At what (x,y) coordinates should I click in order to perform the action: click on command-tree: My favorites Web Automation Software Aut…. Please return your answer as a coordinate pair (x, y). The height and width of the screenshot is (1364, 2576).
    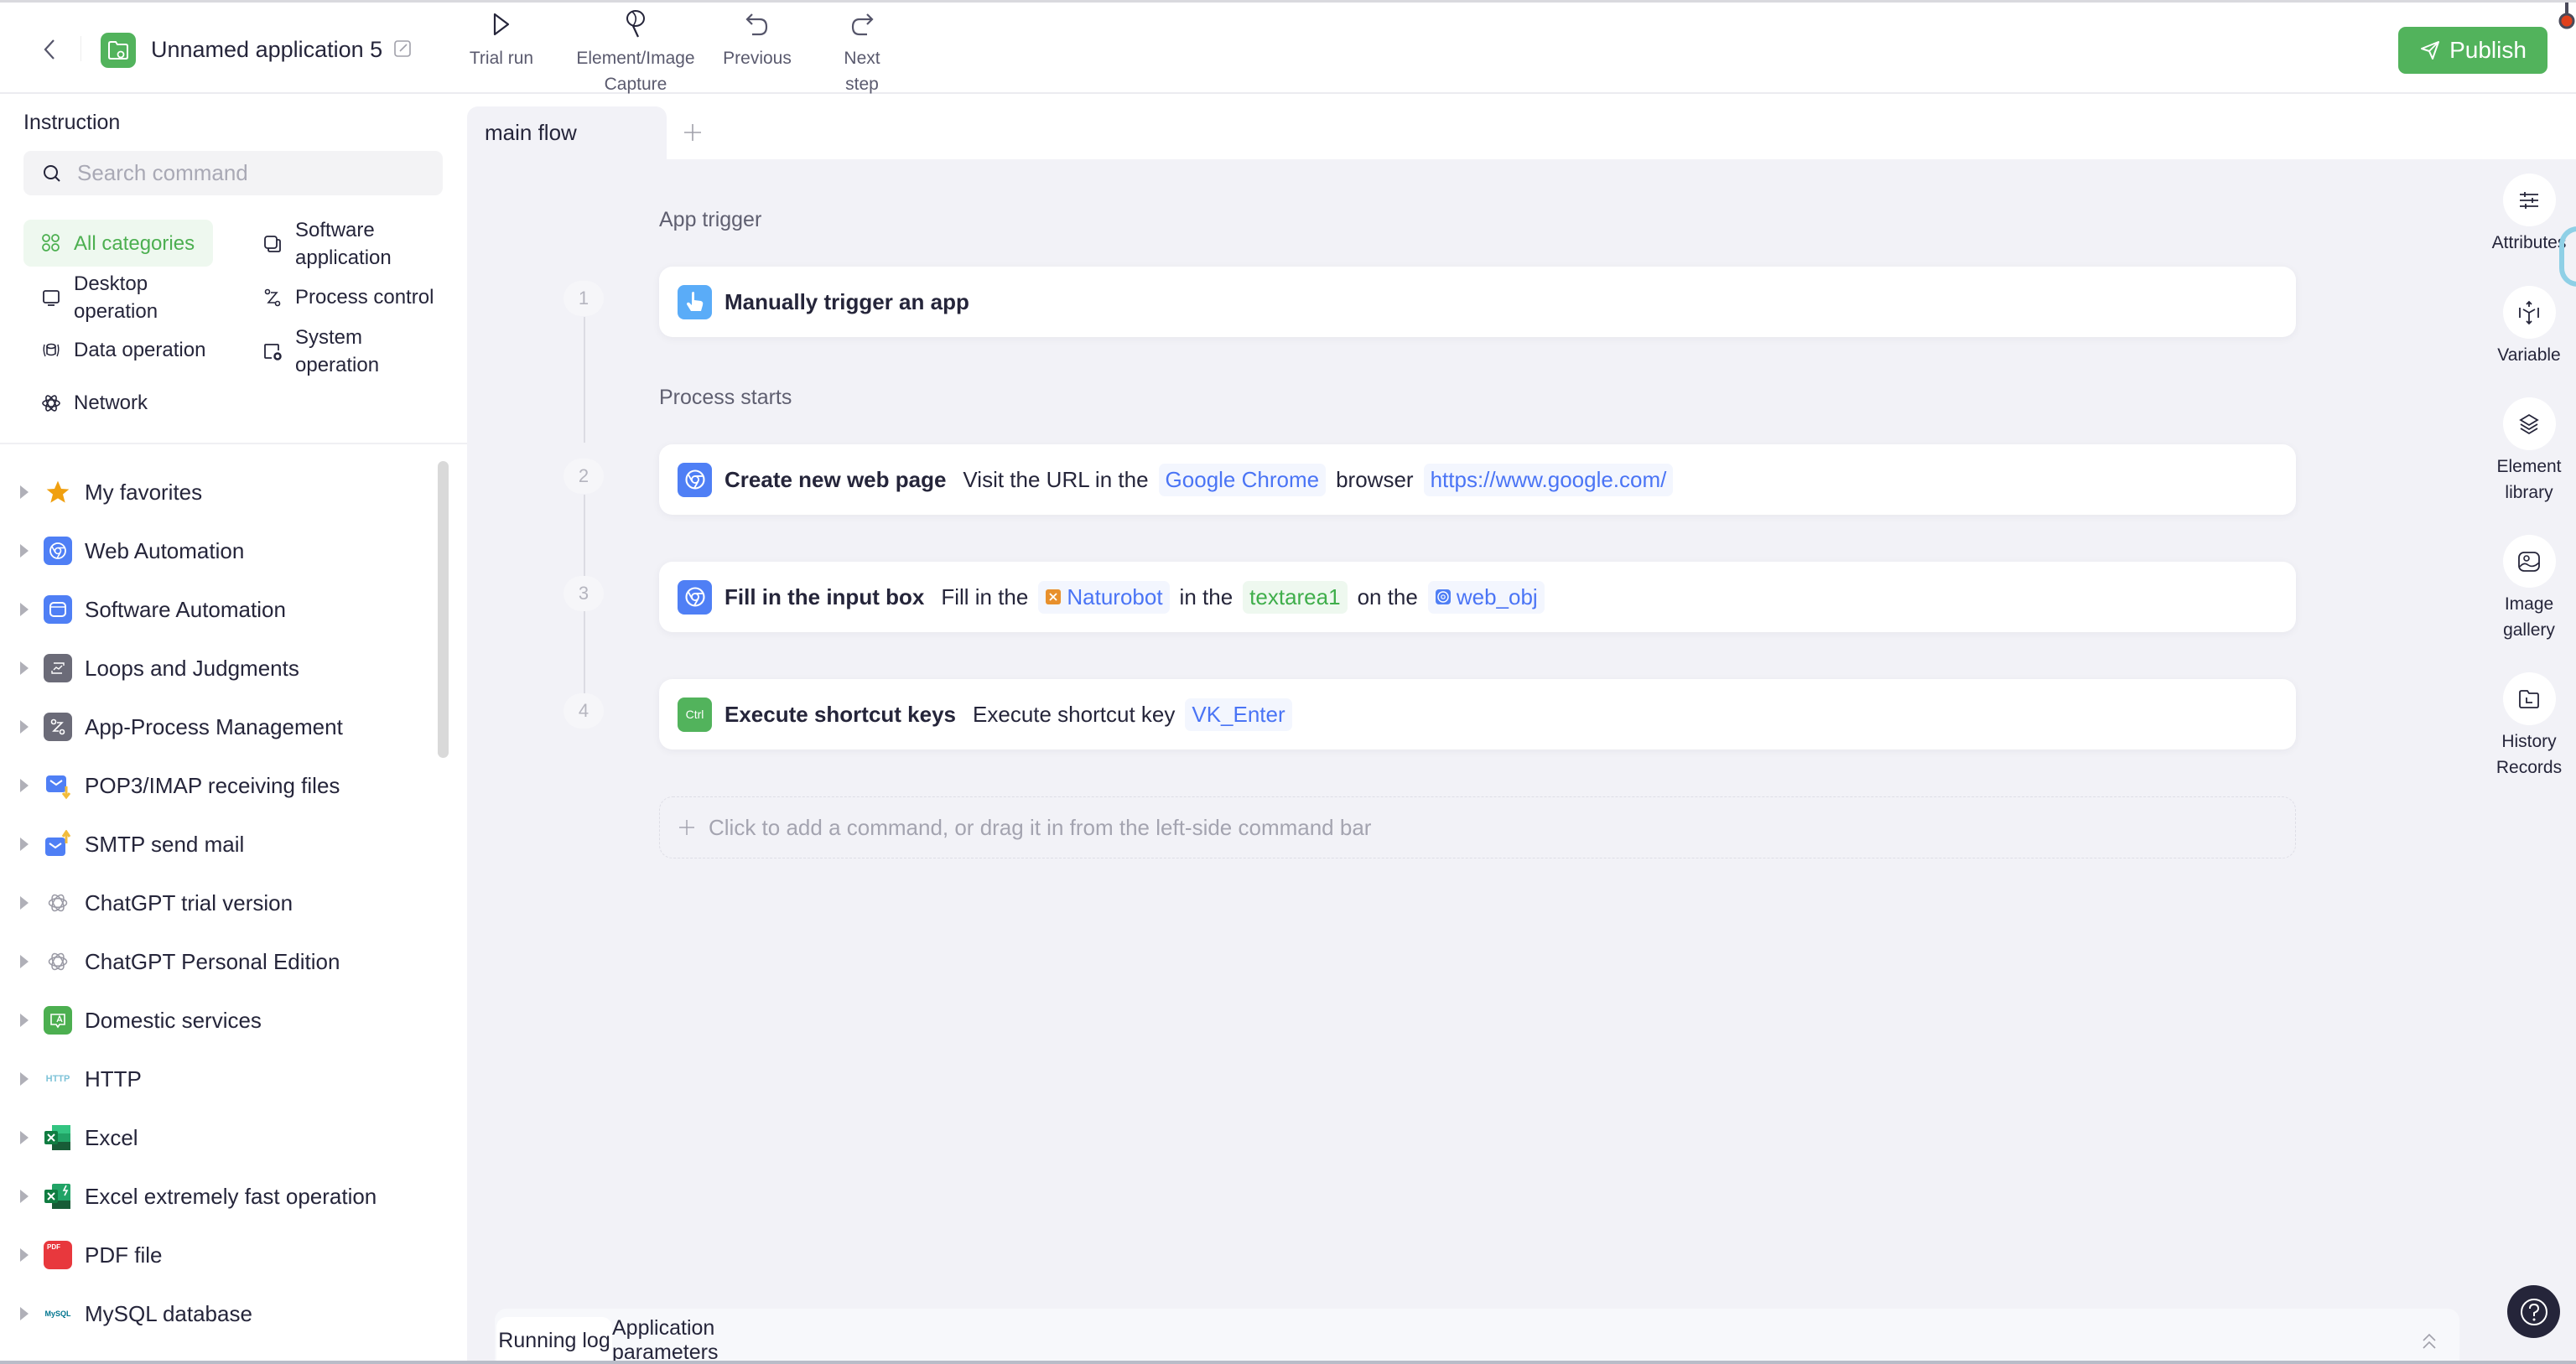
    Looking at the image, I should click on (218, 903).